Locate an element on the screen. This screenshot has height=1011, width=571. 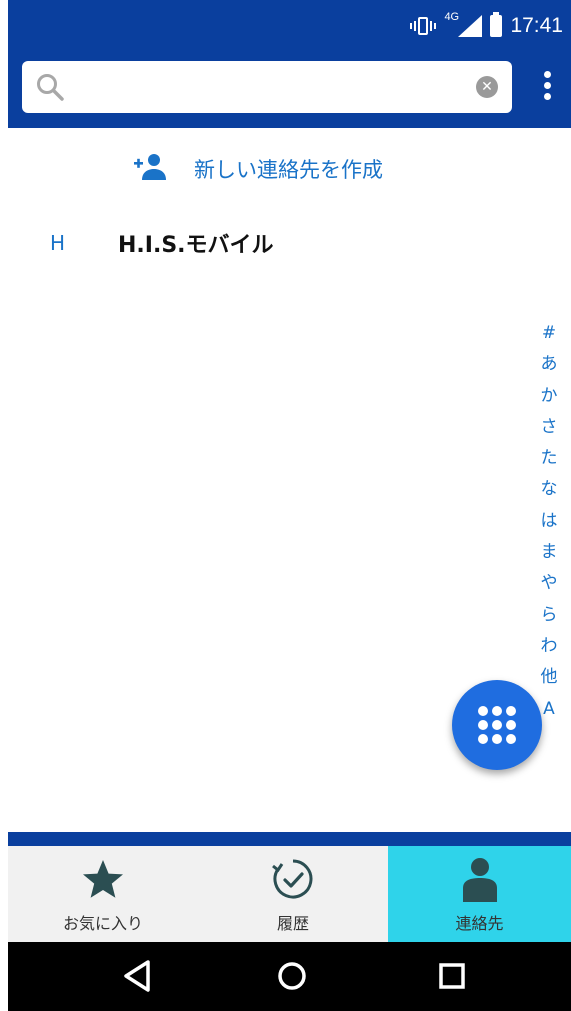
back-icon is located at coordinates (138, 976).